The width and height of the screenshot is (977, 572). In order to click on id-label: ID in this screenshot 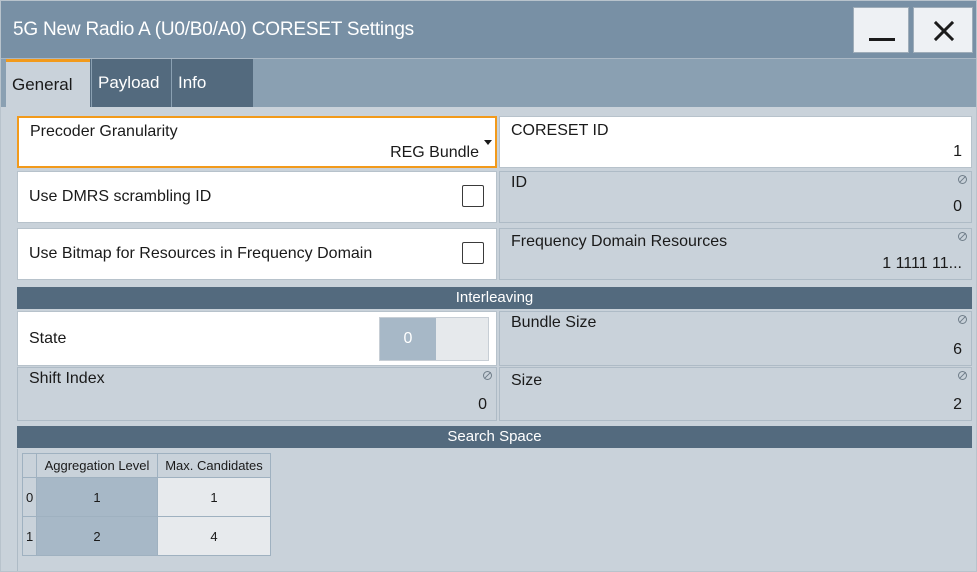, I will do `click(519, 182)`.